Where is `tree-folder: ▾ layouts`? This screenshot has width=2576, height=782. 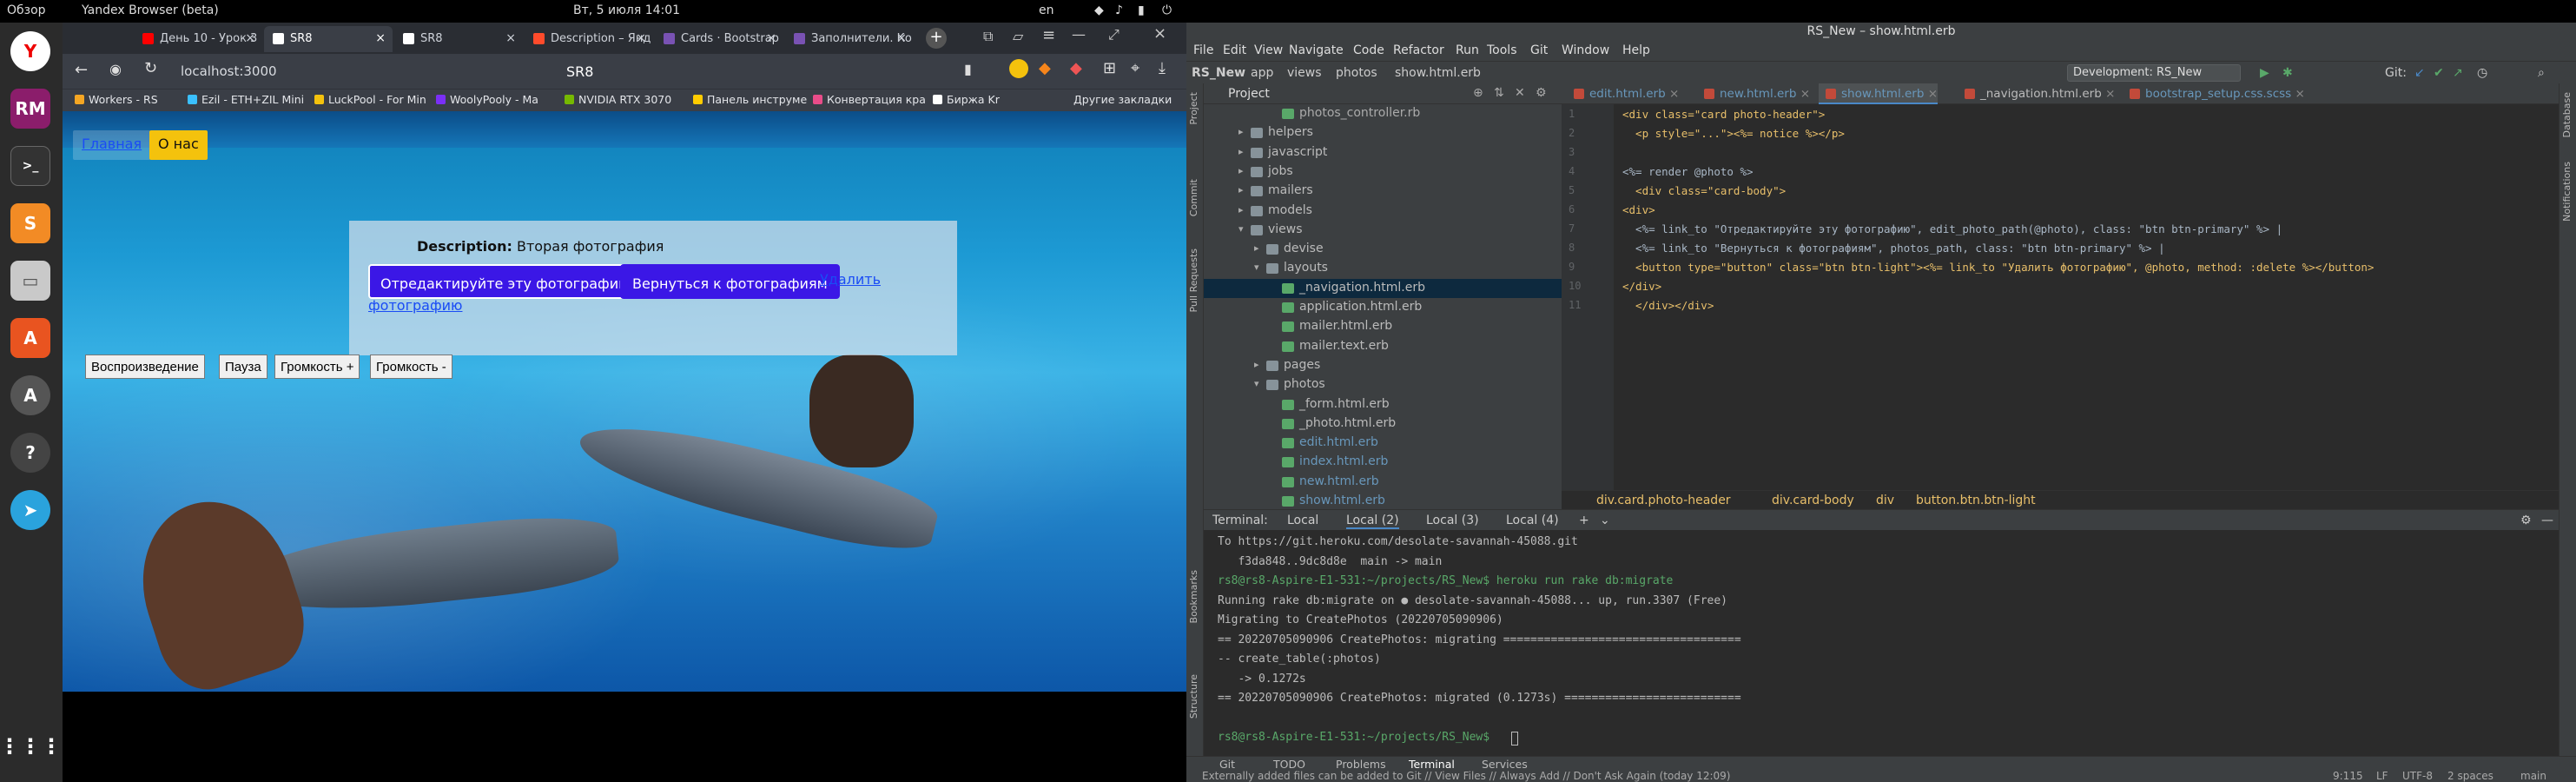 tree-folder: ▾ layouts is located at coordinates (1383, 268).